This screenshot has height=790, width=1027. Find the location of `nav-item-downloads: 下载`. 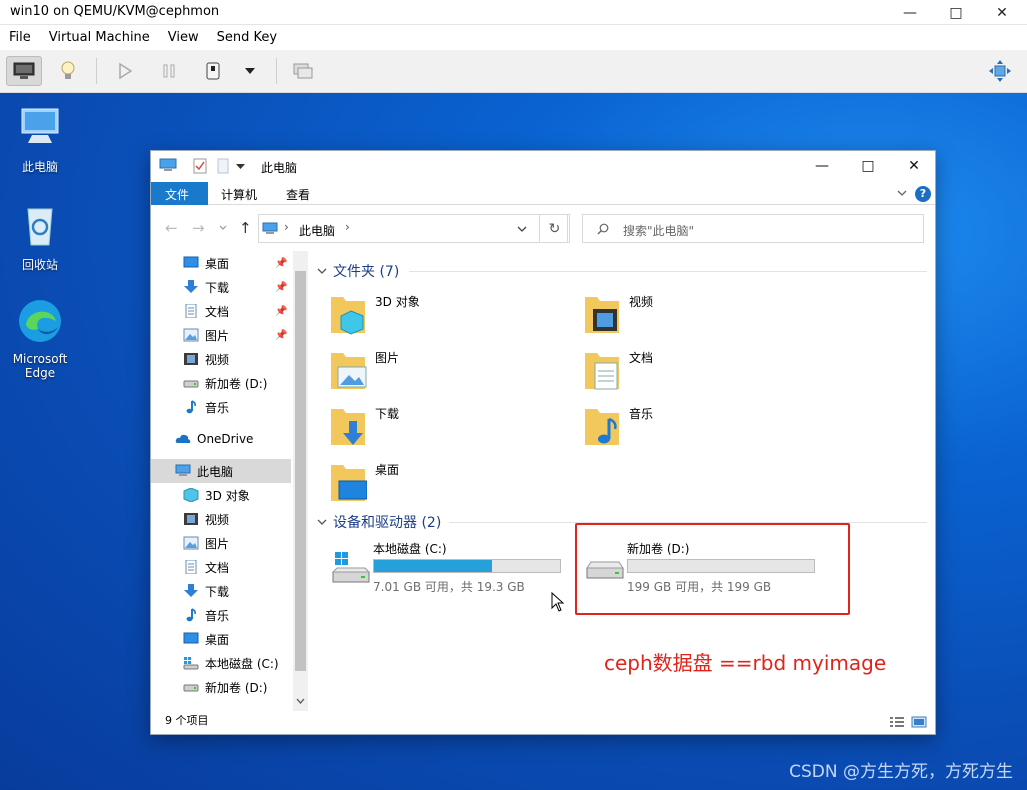

nav-item-downloads: 下载 is located at coordinates (221, 591).